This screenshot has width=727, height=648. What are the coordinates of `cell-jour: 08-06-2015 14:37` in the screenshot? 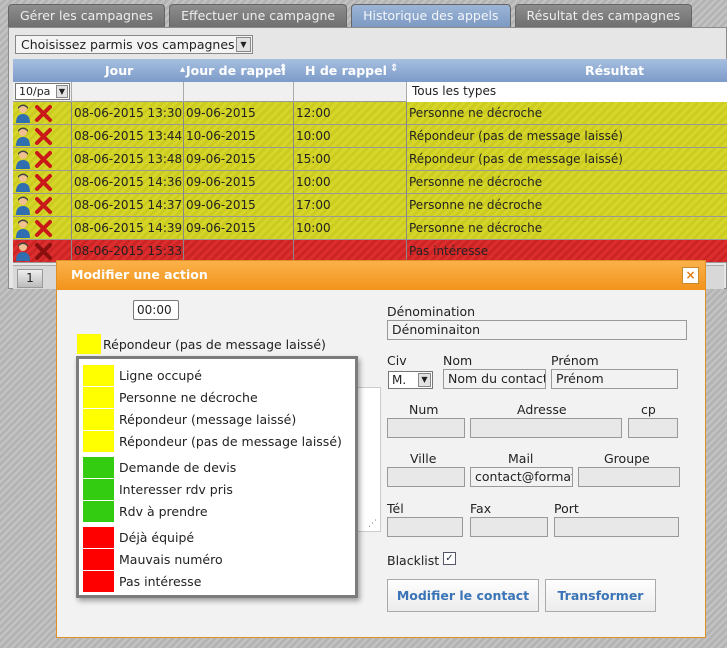 It's located at (128, 205).